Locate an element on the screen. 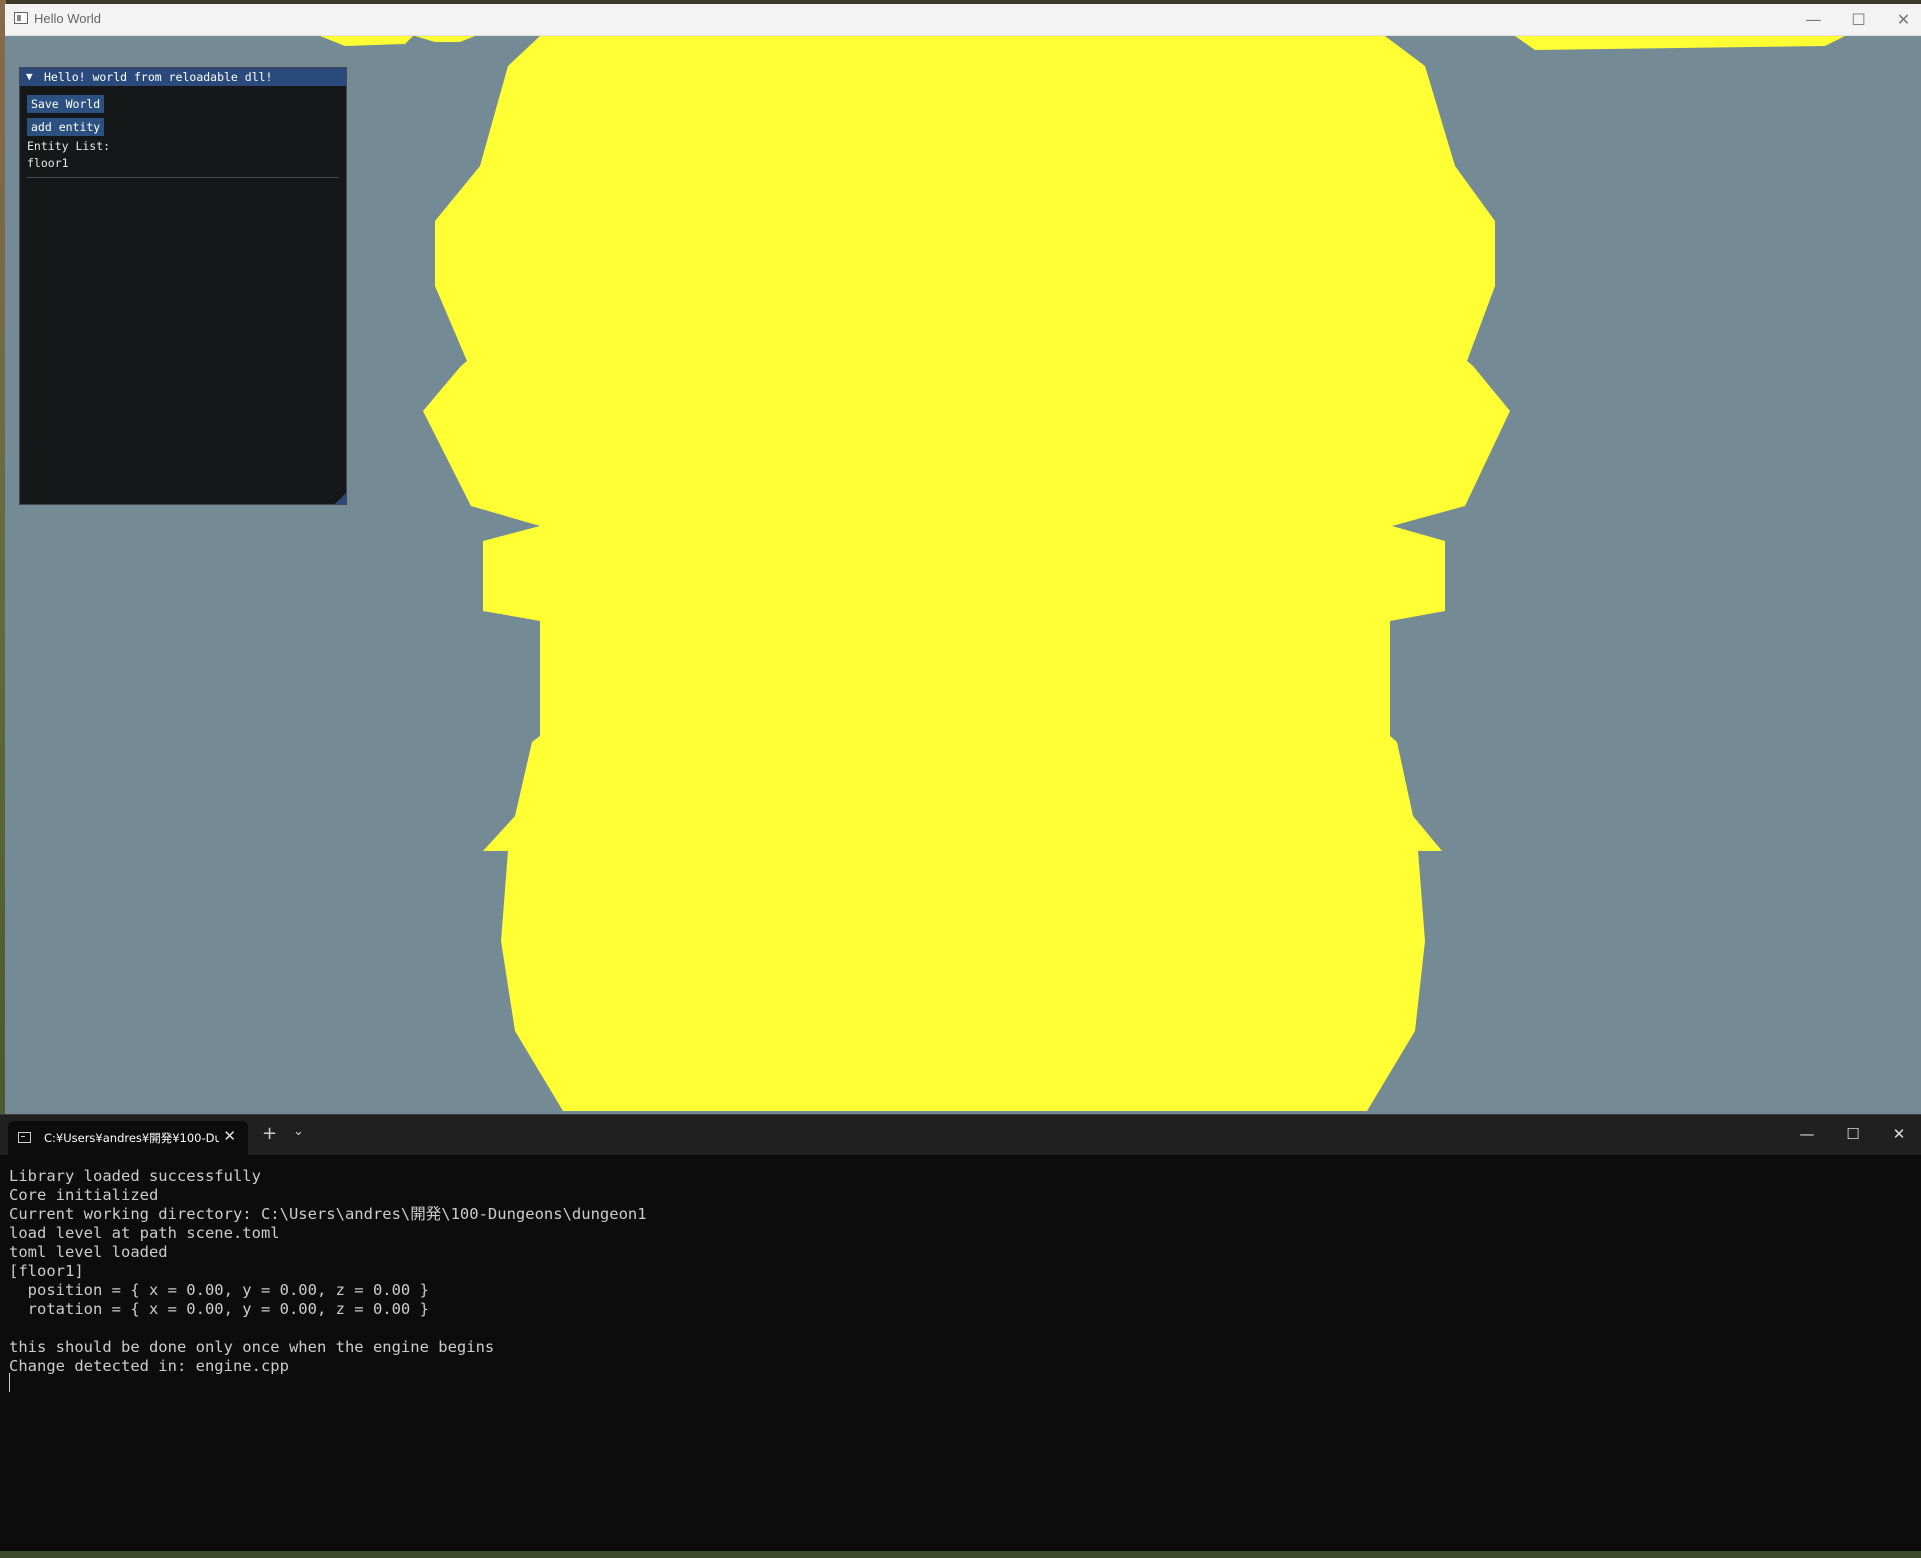 The height and width of the screenshot is (1558, 1921). entity-list-item: floor1 is located at coordinates (48, 163).